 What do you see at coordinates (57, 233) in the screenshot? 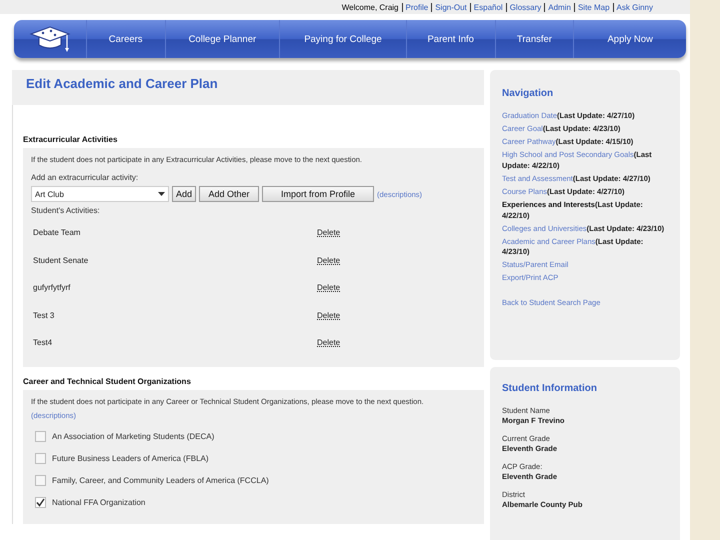
I see `activity-name: Debate Team` at bounding box center [57, 233].